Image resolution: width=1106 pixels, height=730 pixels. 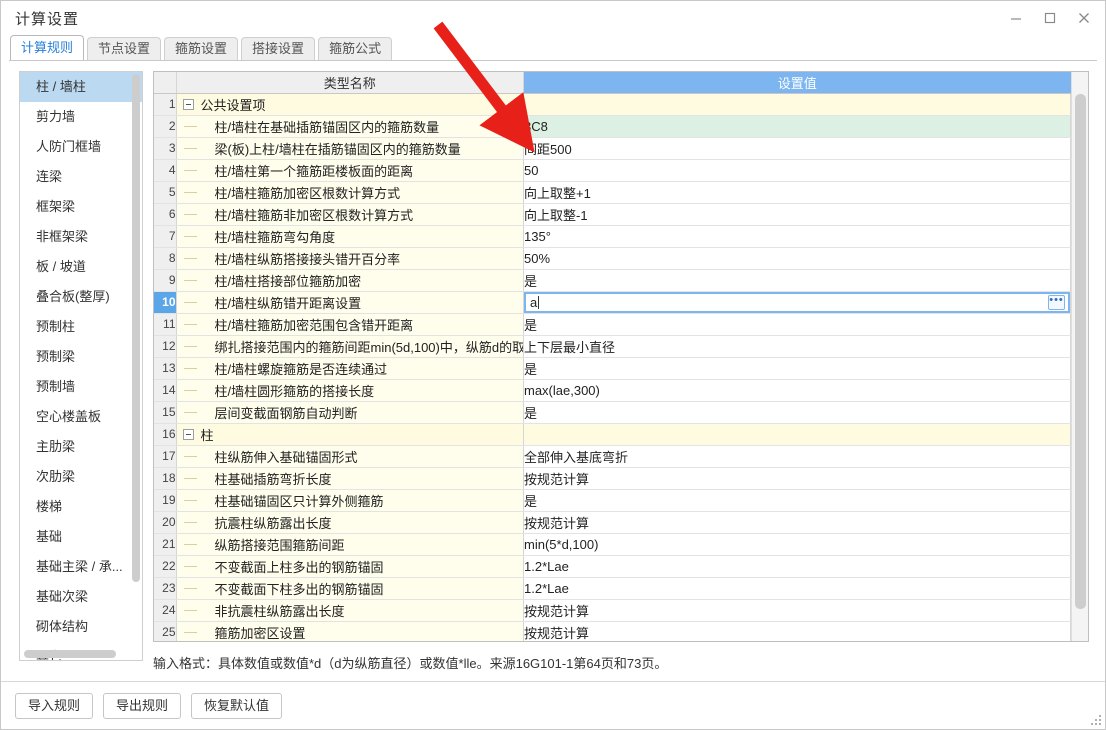 What do you see at coordinates (350, 83) in the screenshot?
I see `column-header-type-name: 类型名称` at bounding box center [350, 83].